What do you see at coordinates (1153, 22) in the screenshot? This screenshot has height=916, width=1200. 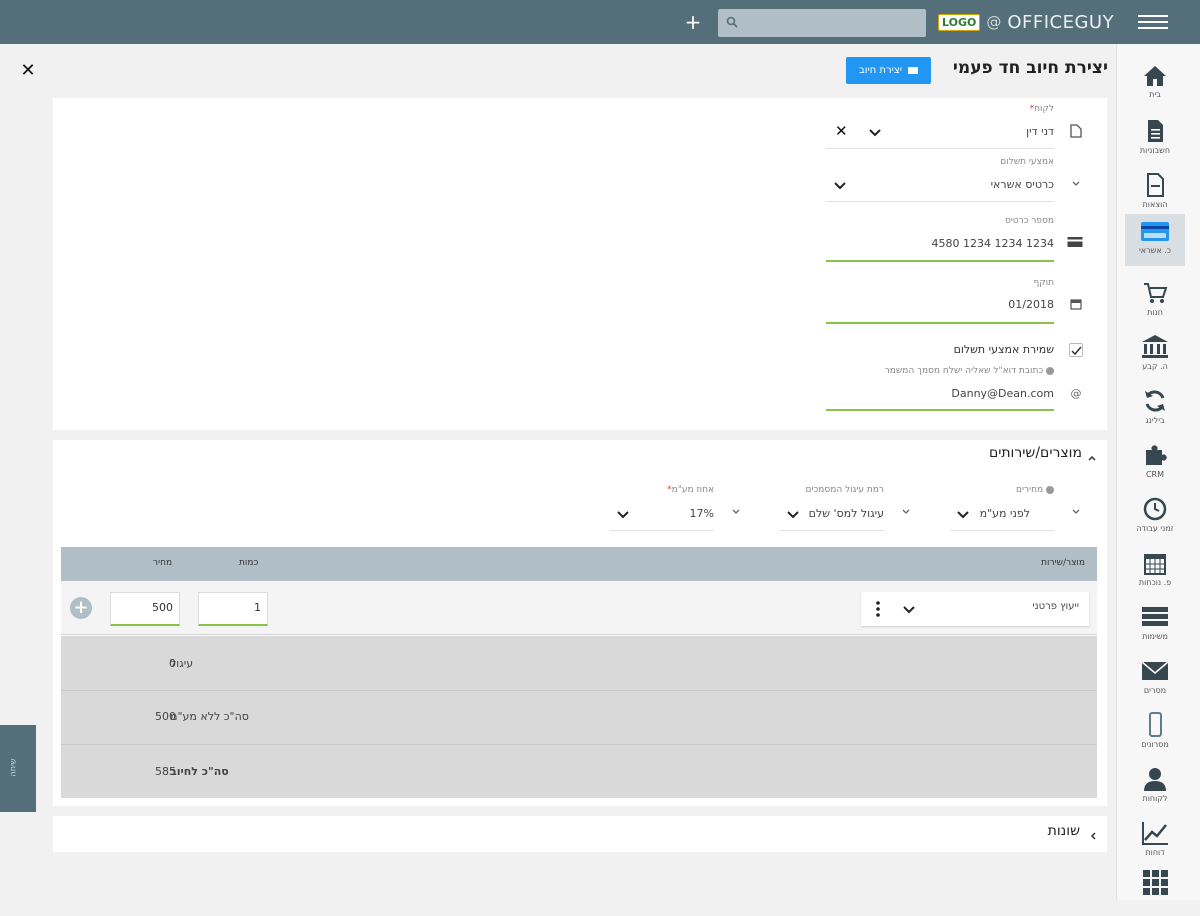 I see `hamburger-menu-icon` at bounding box center [1153, 22].